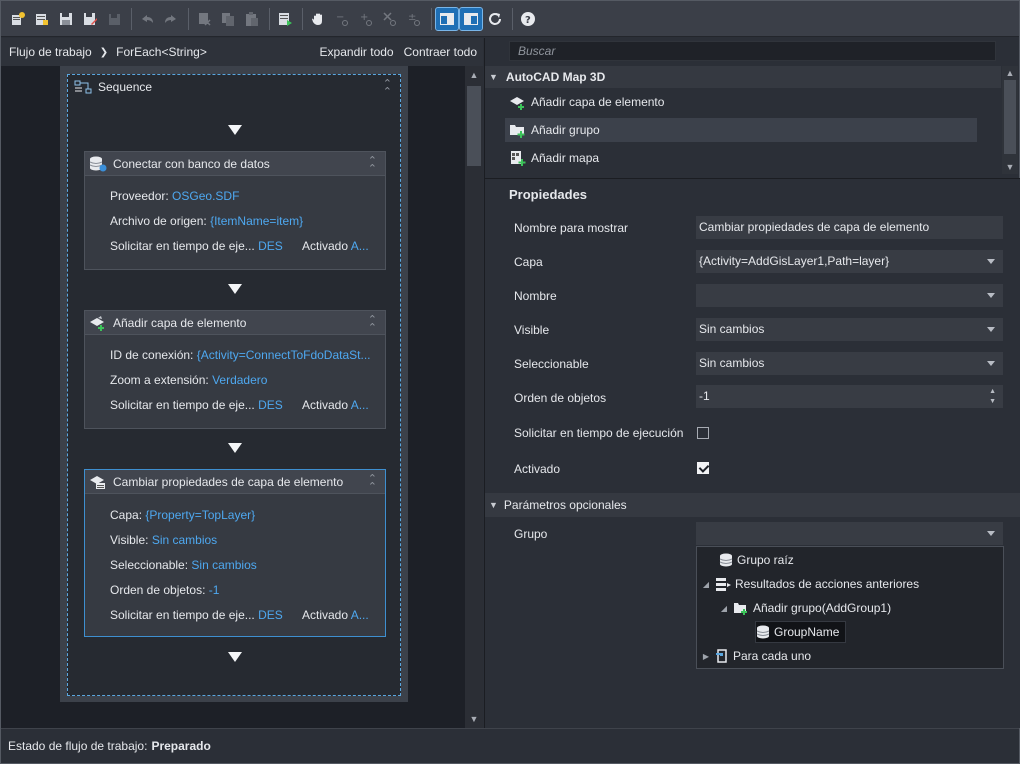 The height and width of the screenshot is (764, 1020). Describe the element at coordinates (992, 402) in the screenshot. I see `spin-down-icon: ▼` at that location.